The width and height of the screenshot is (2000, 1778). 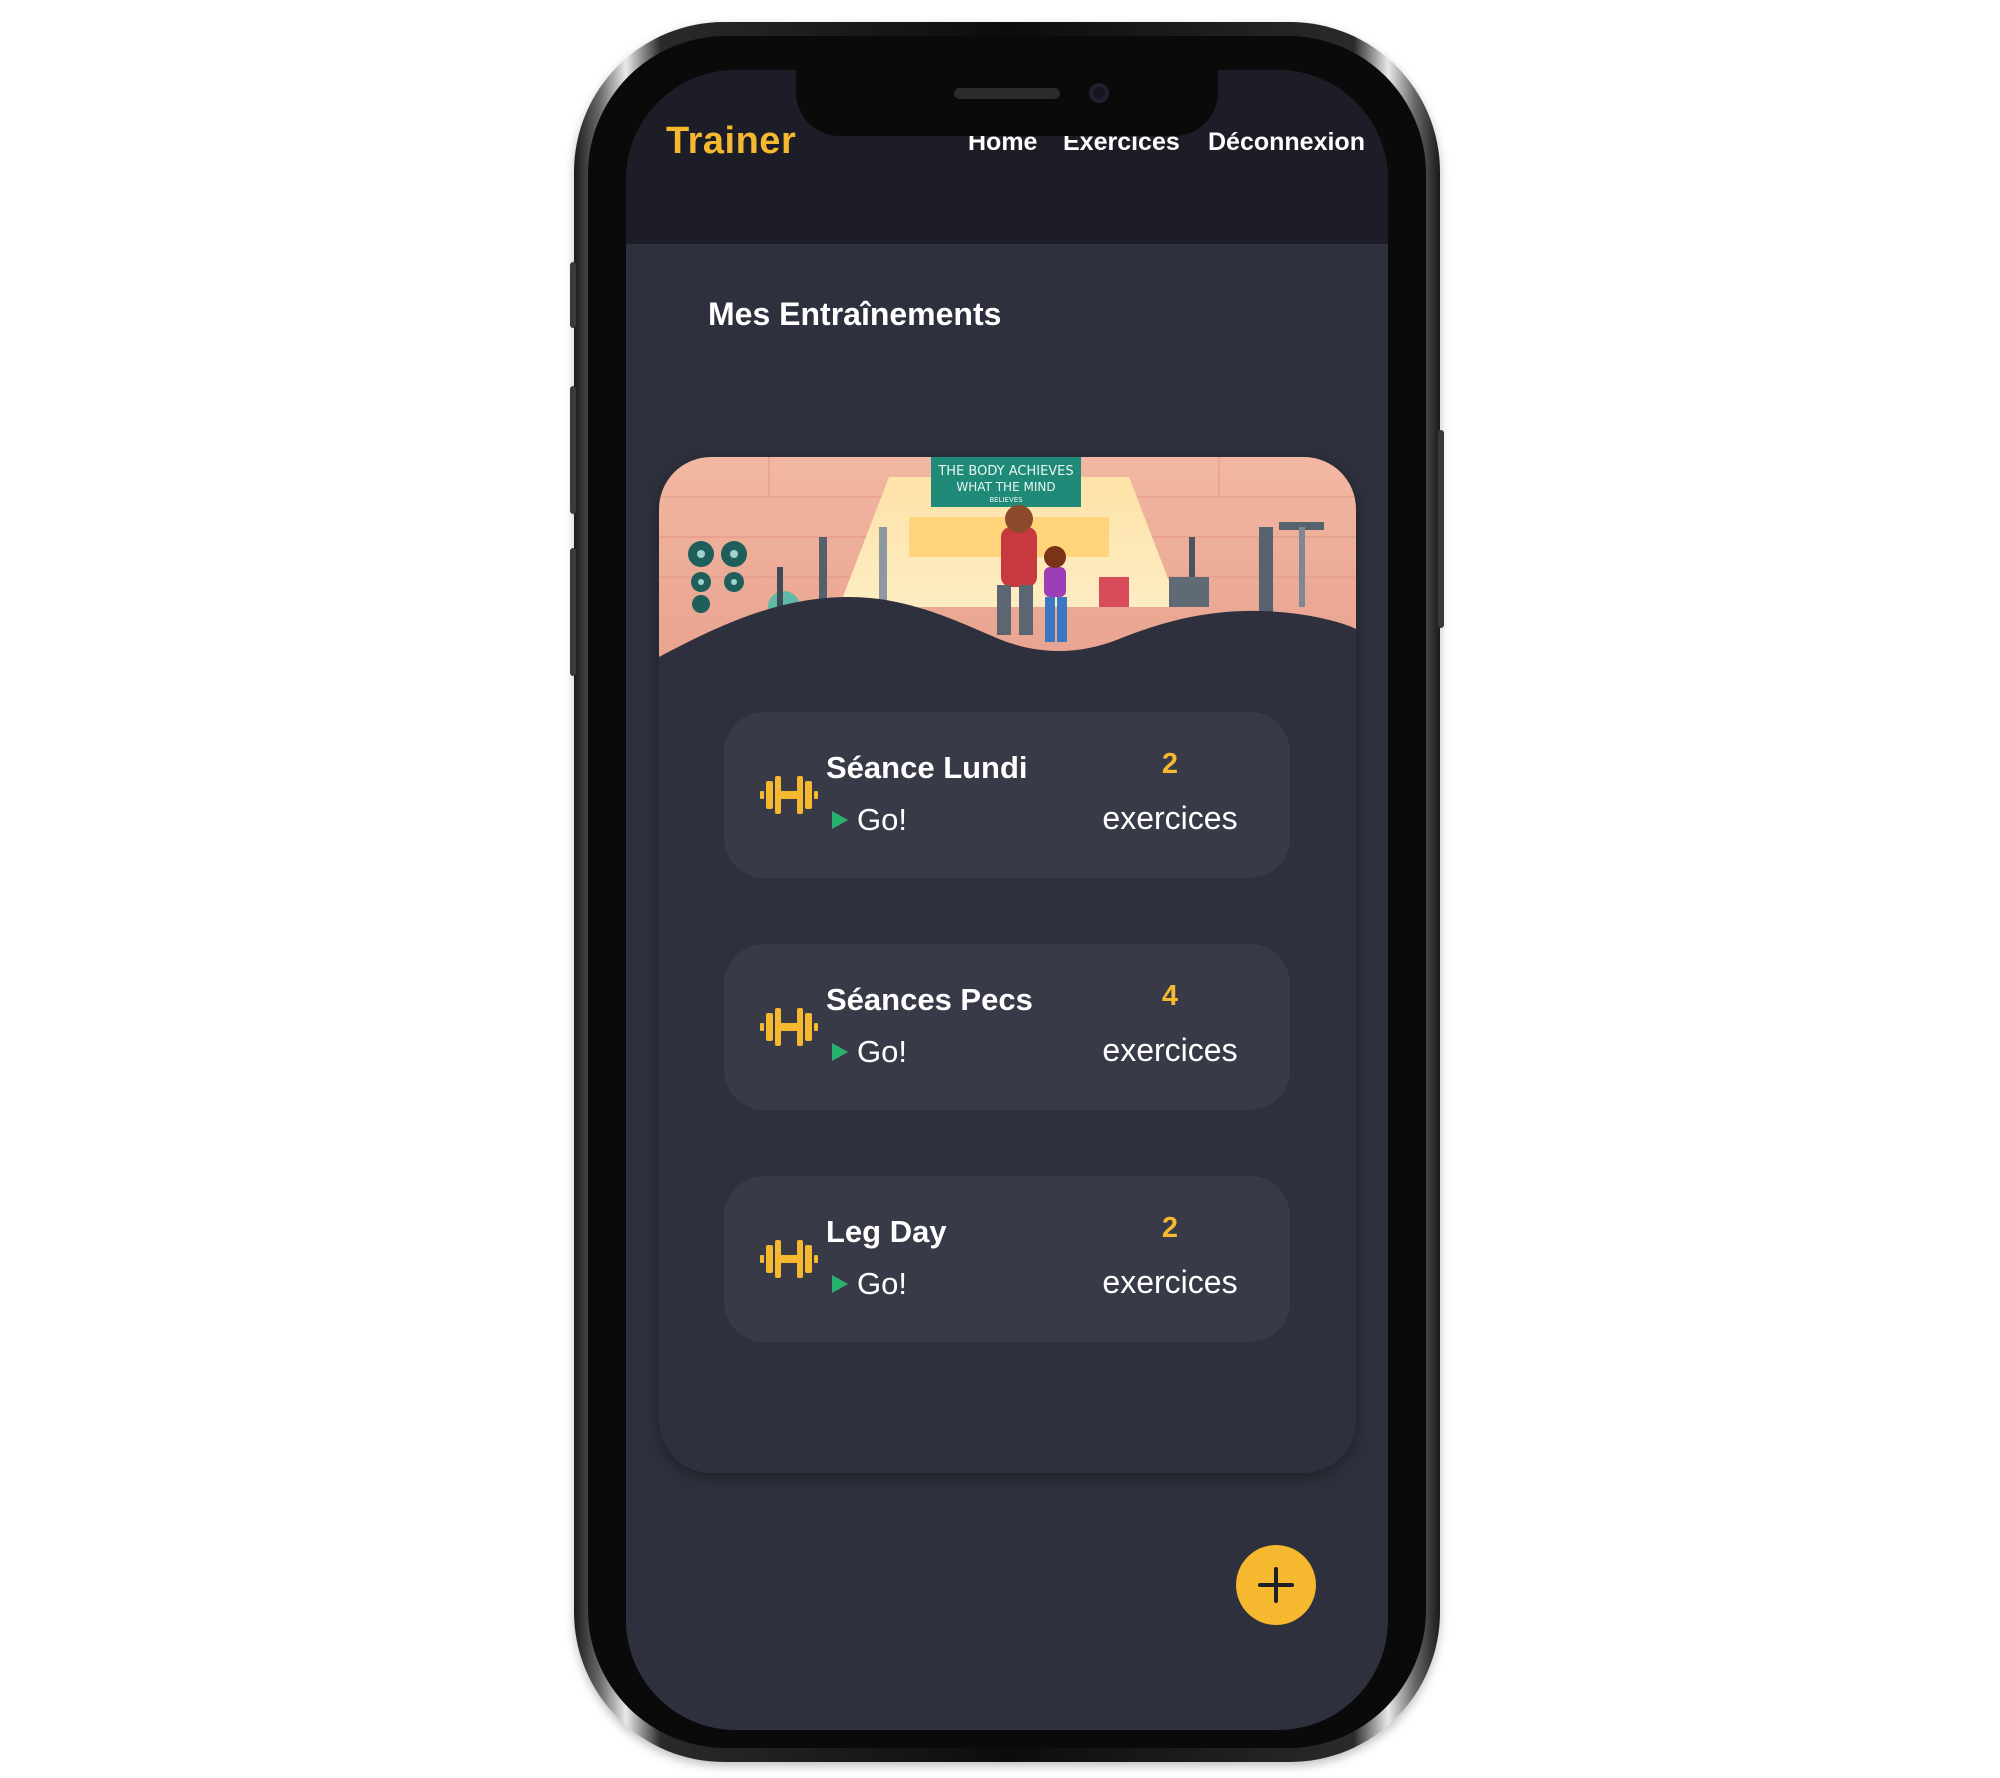 What do you see at coordinates (1005, 487) in the screenshot?
I see `banner-sign-line2: WHAT THE MIND` at bounding box center [1005, 487].